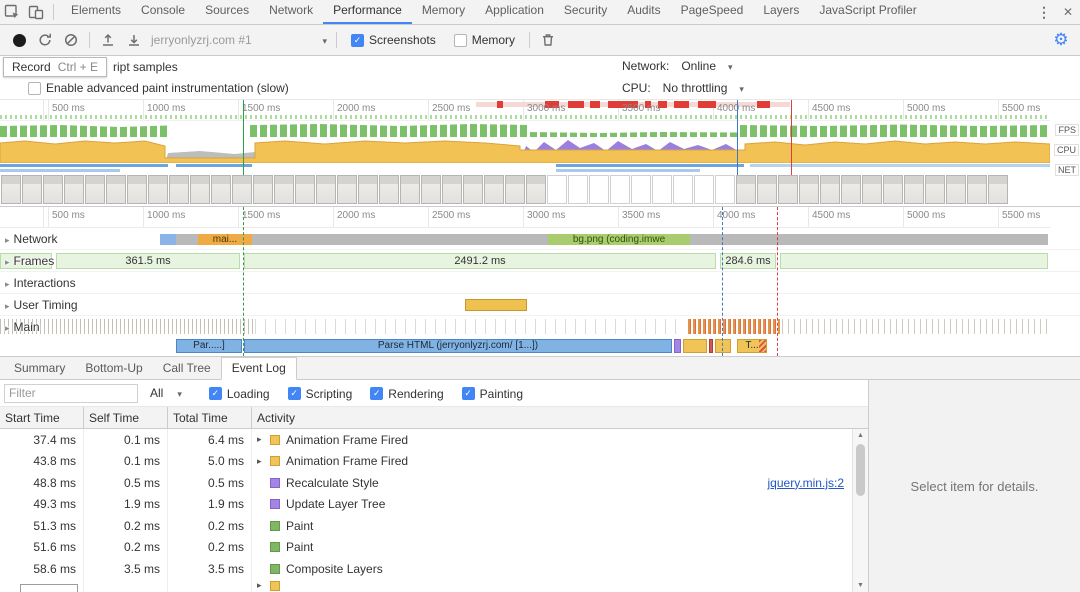 The width and height of the screenshot is (1080, 592). I want to click on screenshots-checkbox: Screenshots, so click(393, 40).